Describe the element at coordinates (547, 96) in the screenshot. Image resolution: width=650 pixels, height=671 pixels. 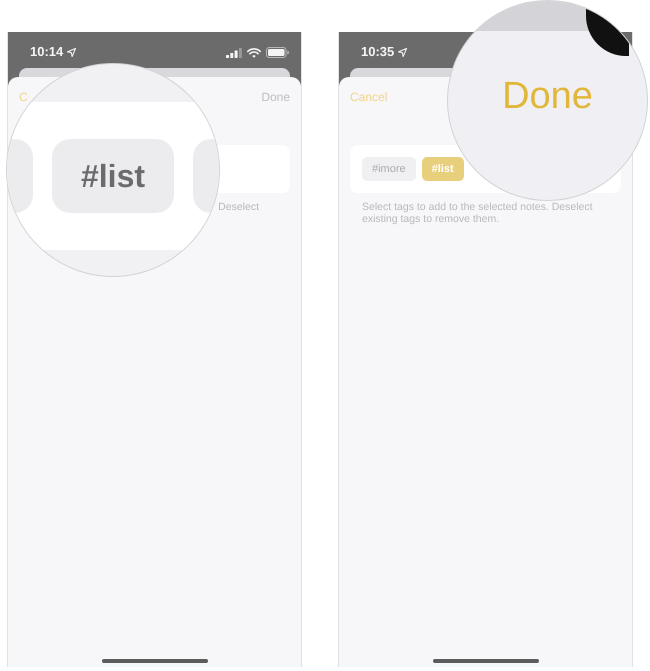
I see `done-button: Done` at that location.